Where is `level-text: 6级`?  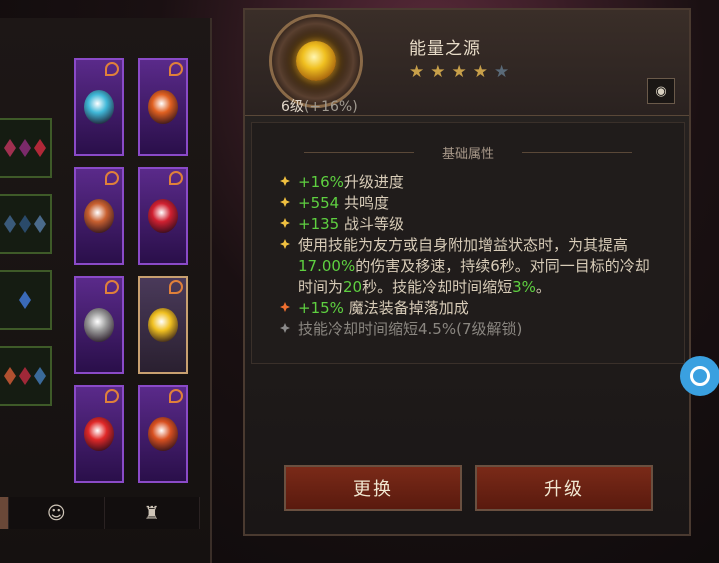
level-text: 6级 is located at coordinates (292, 107).